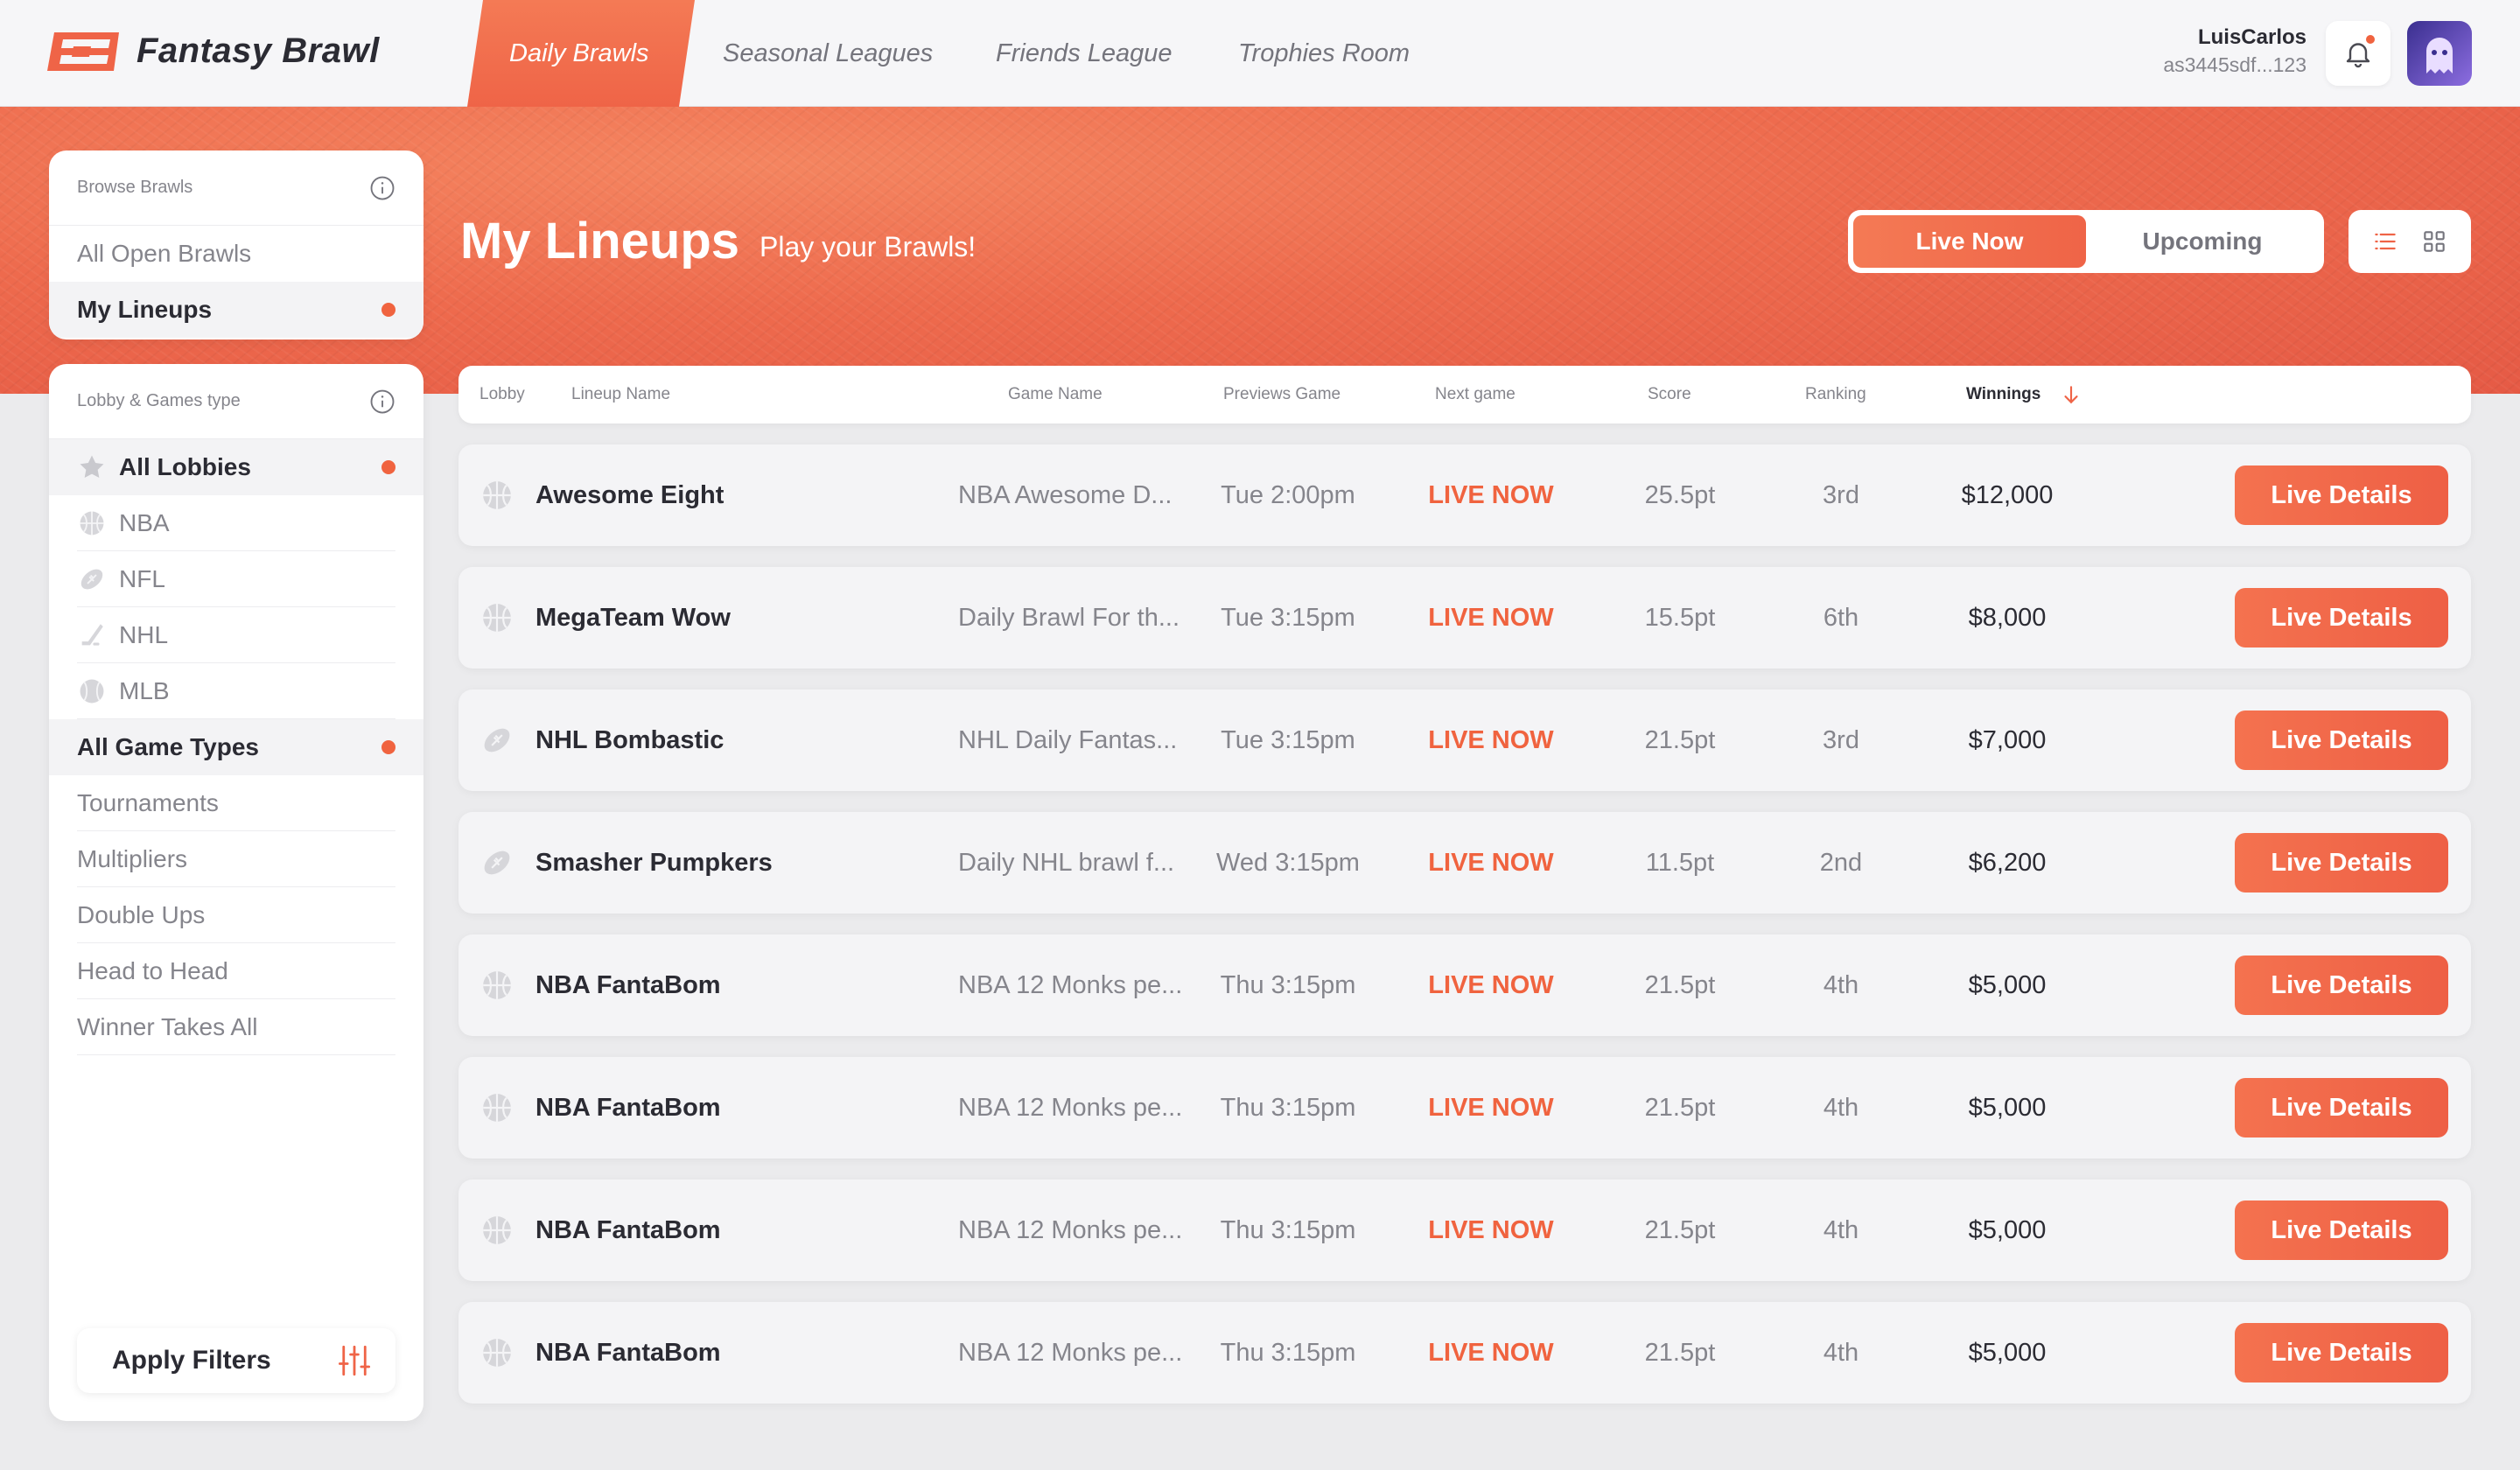 The image size is (2520, 1470). What do you see at coordinates (1084, 53) in the screenshot?
I see `tab-friends-league: Friends League` at bounding box center [1084, 53].